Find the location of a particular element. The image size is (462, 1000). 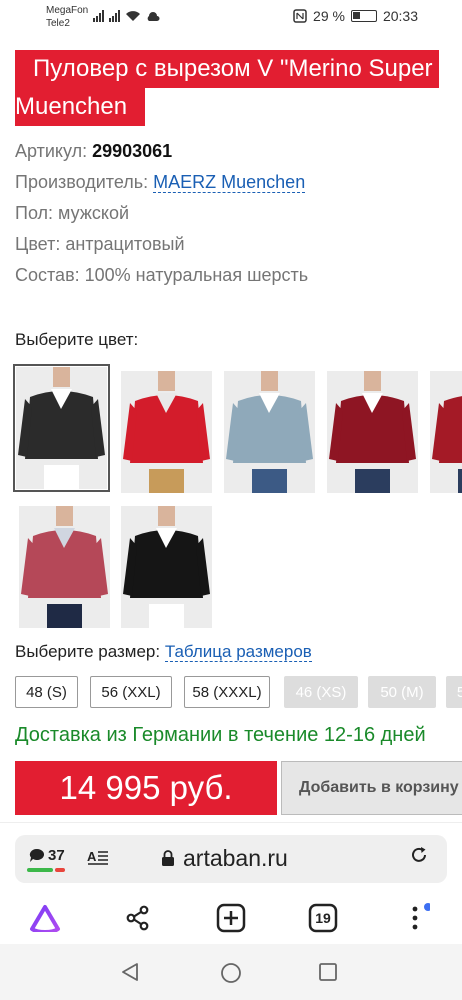

signal-icons is located at coordinates (126, 16).